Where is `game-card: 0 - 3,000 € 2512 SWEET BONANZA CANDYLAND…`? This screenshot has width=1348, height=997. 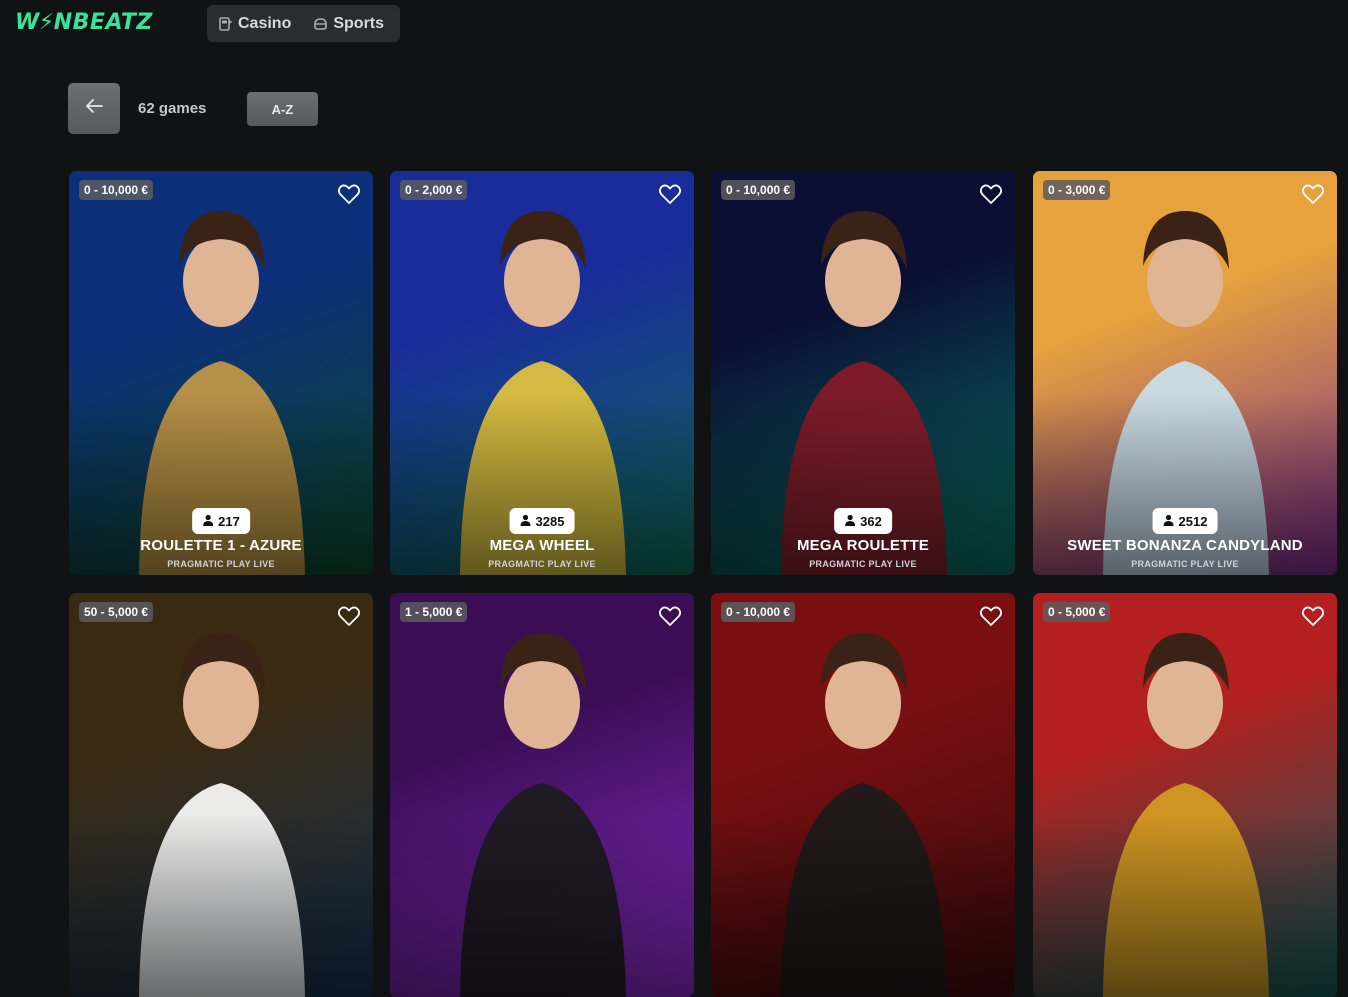 game-card: 0 - 3,000 € 2512 SWEET BONANZA CANDYLAND… is located at coordinates (1185, 373).